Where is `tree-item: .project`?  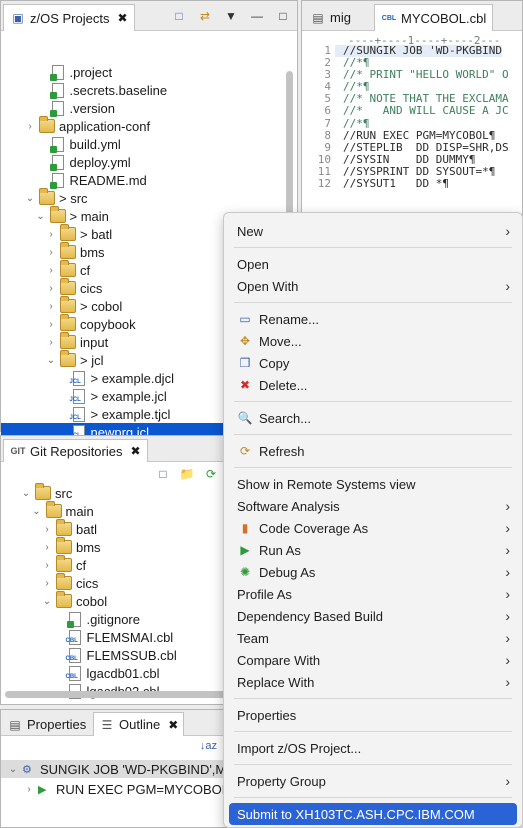 tree-item: .project is located at coordinates (149, 72).